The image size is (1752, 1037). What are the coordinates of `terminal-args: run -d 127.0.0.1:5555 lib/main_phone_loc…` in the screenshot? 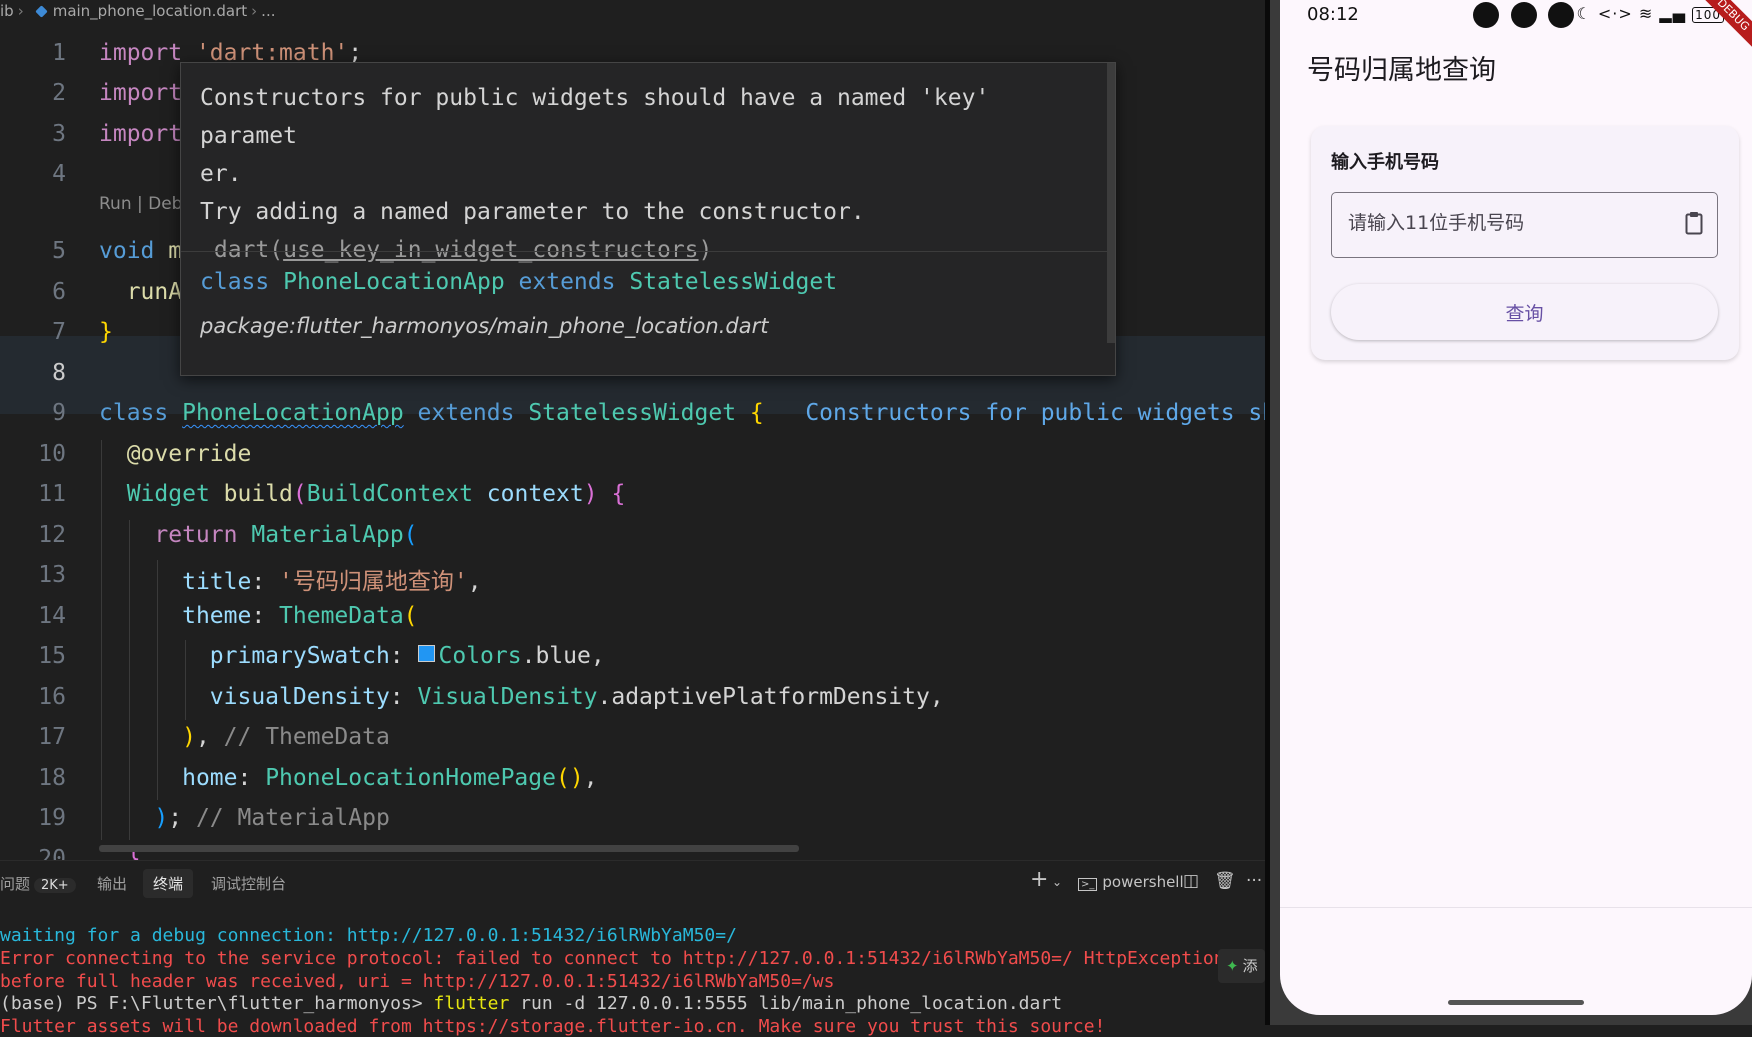 It's located at (786, 1003).